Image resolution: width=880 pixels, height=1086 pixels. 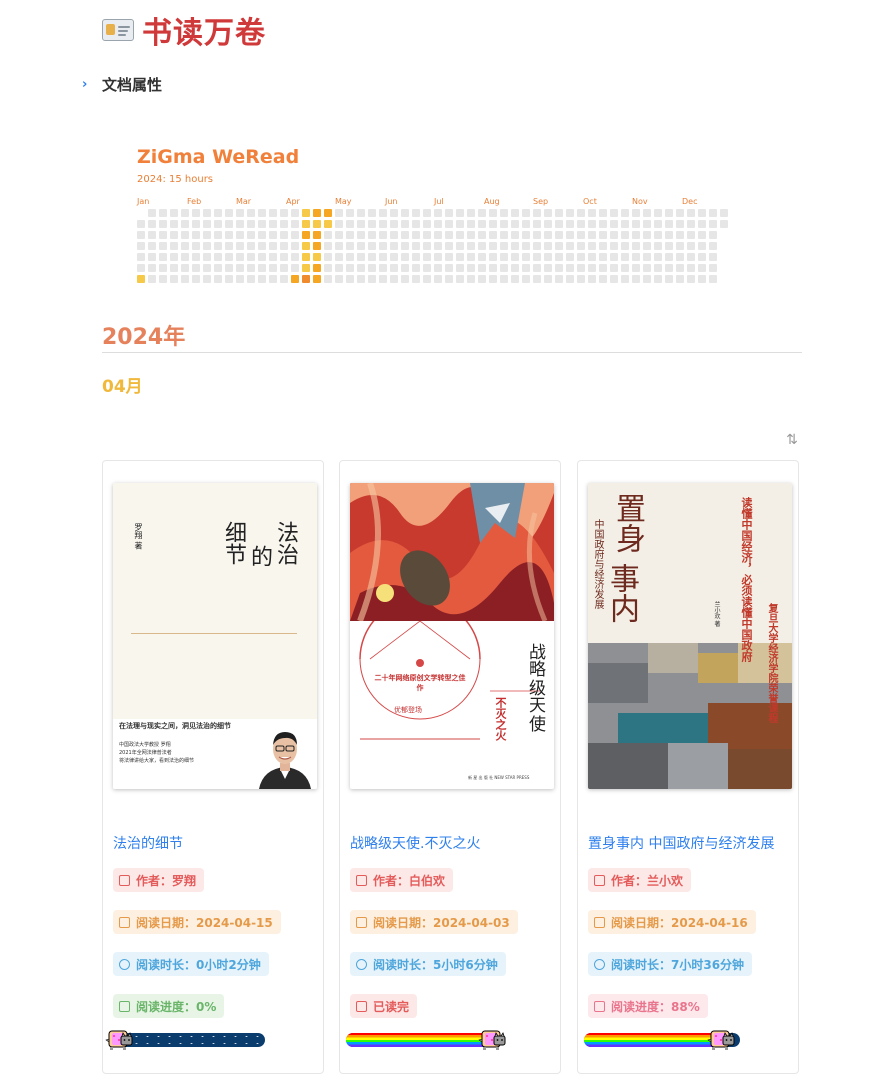 What do you see at coordinates (132, 85) in the screenshot?
I see `document-properties-label: 文档属性` at bounding box center [132, 85].